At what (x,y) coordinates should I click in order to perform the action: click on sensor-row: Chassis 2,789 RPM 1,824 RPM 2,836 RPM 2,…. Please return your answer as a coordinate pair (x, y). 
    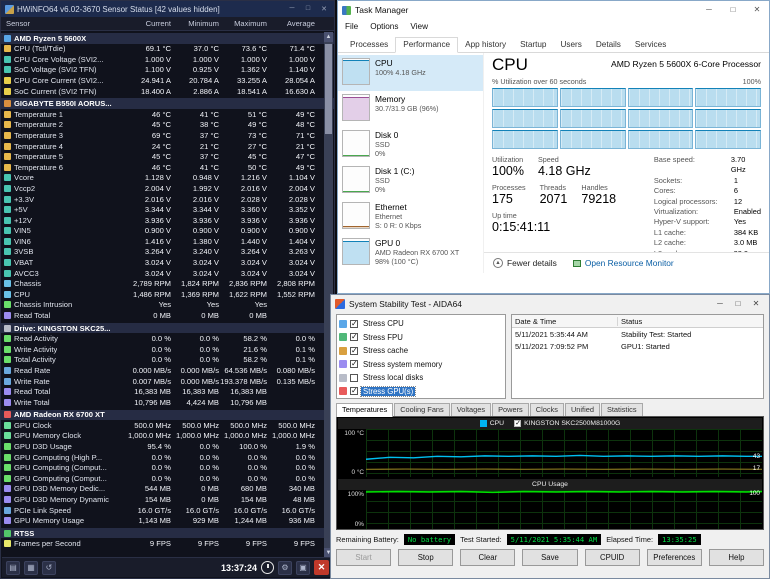
    Looking at the image, I should click on (167, 283).